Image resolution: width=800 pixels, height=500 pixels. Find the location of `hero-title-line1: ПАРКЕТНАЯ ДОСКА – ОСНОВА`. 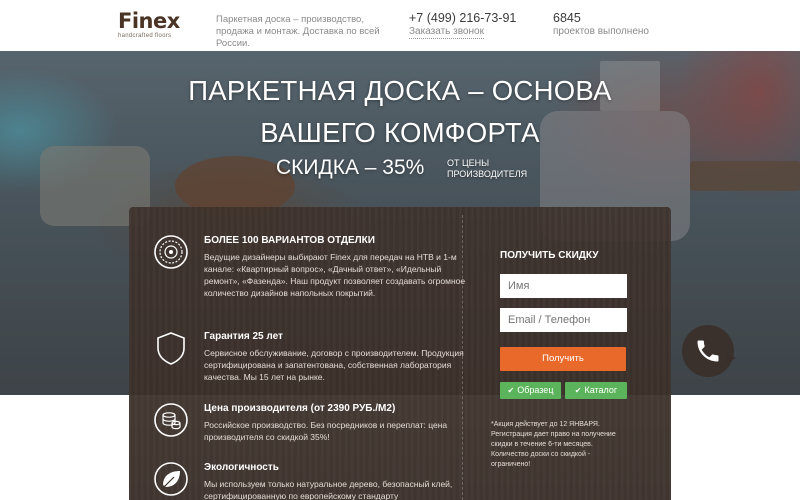

hero-title-line1: ПАРКЕТНАЯ ДОСКА – ОСНОВА is located at coordinates (400, 90).